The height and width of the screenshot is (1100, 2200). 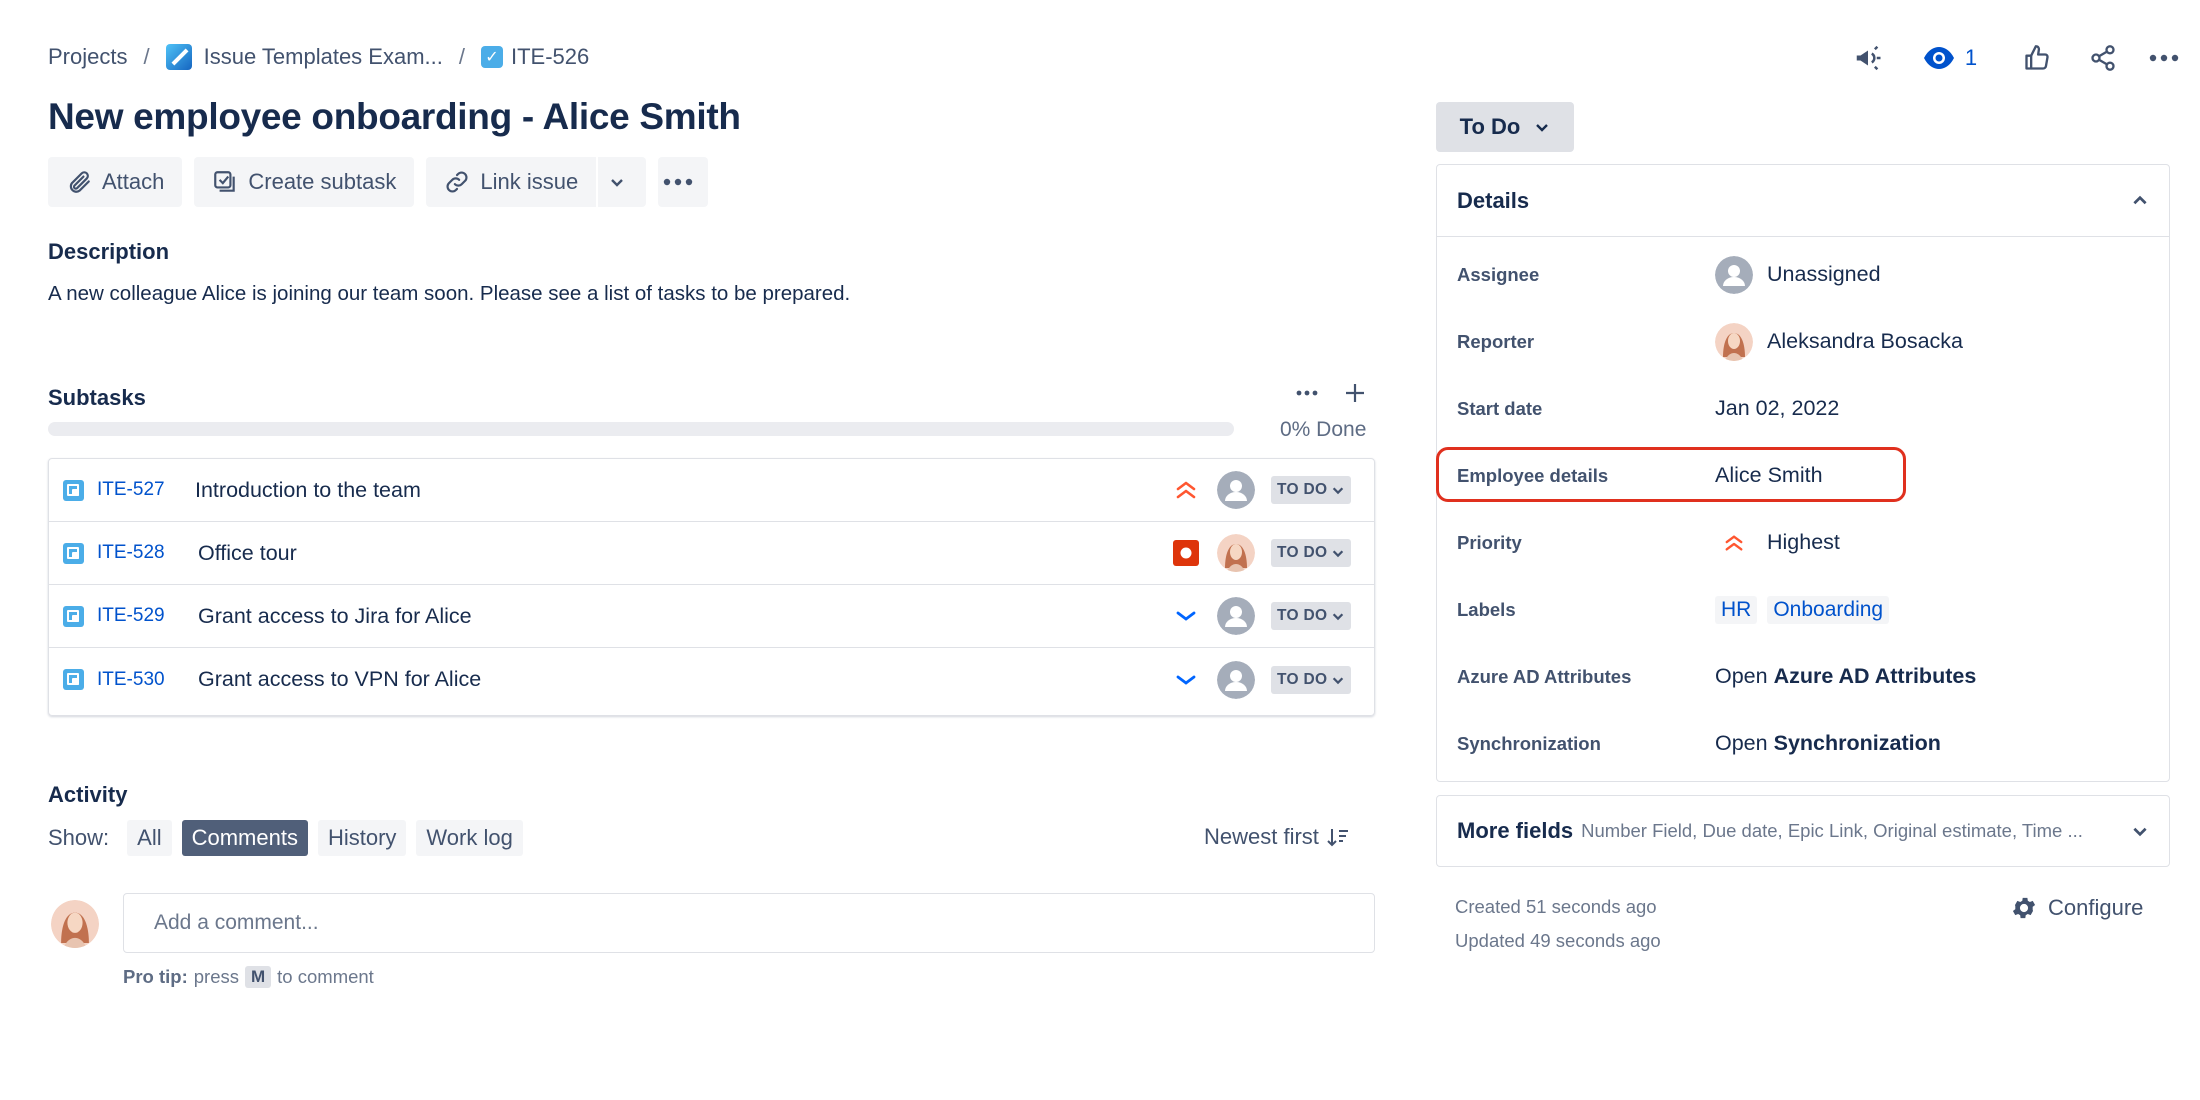 I want to click on reporter-field: Aleksandra Bosacka, so click(x=1839, y=341).